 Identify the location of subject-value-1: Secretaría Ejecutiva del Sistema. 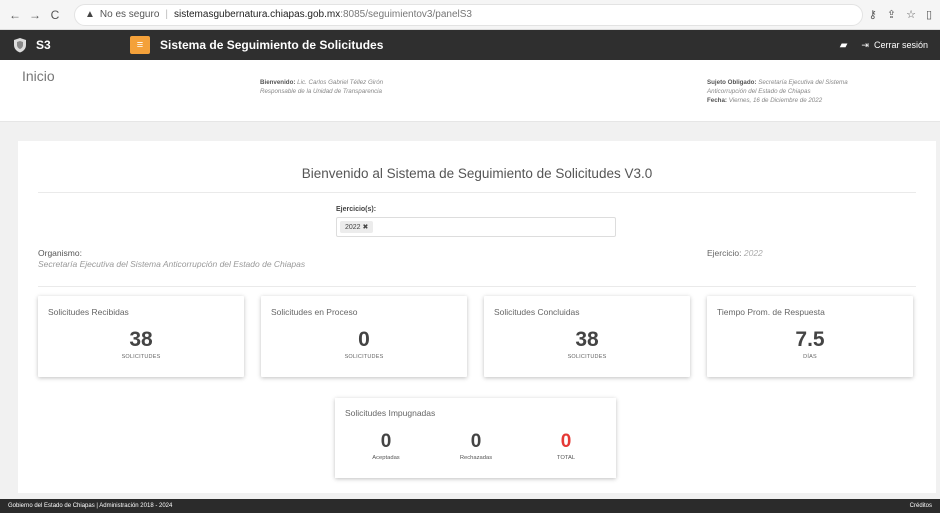
(803, 82).